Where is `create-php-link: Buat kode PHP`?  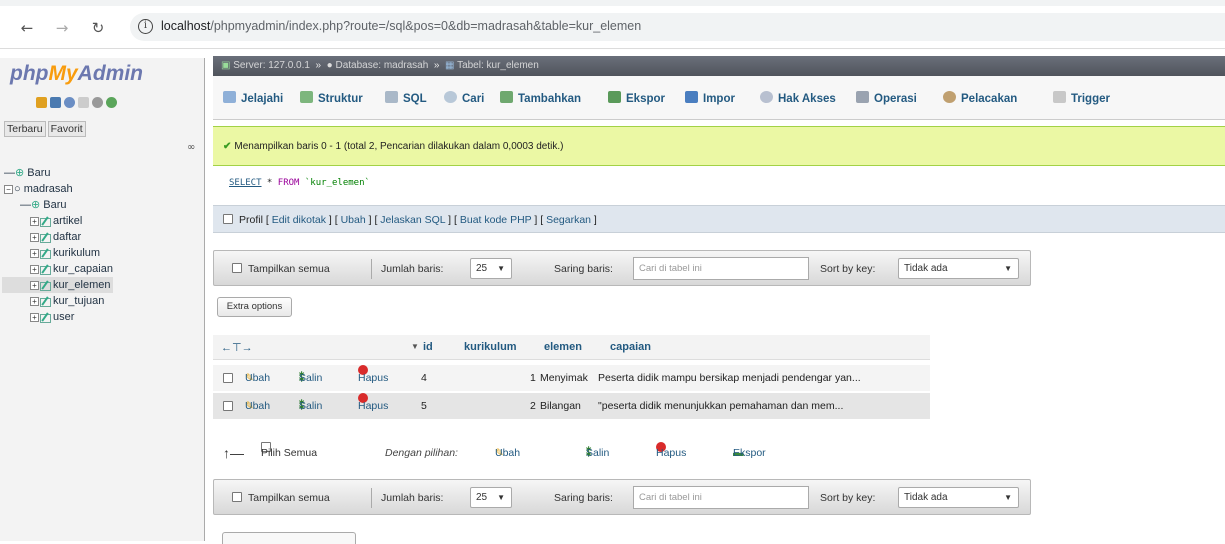
create-php-link: Buat kode PHP is located at coordinates (496, 220).